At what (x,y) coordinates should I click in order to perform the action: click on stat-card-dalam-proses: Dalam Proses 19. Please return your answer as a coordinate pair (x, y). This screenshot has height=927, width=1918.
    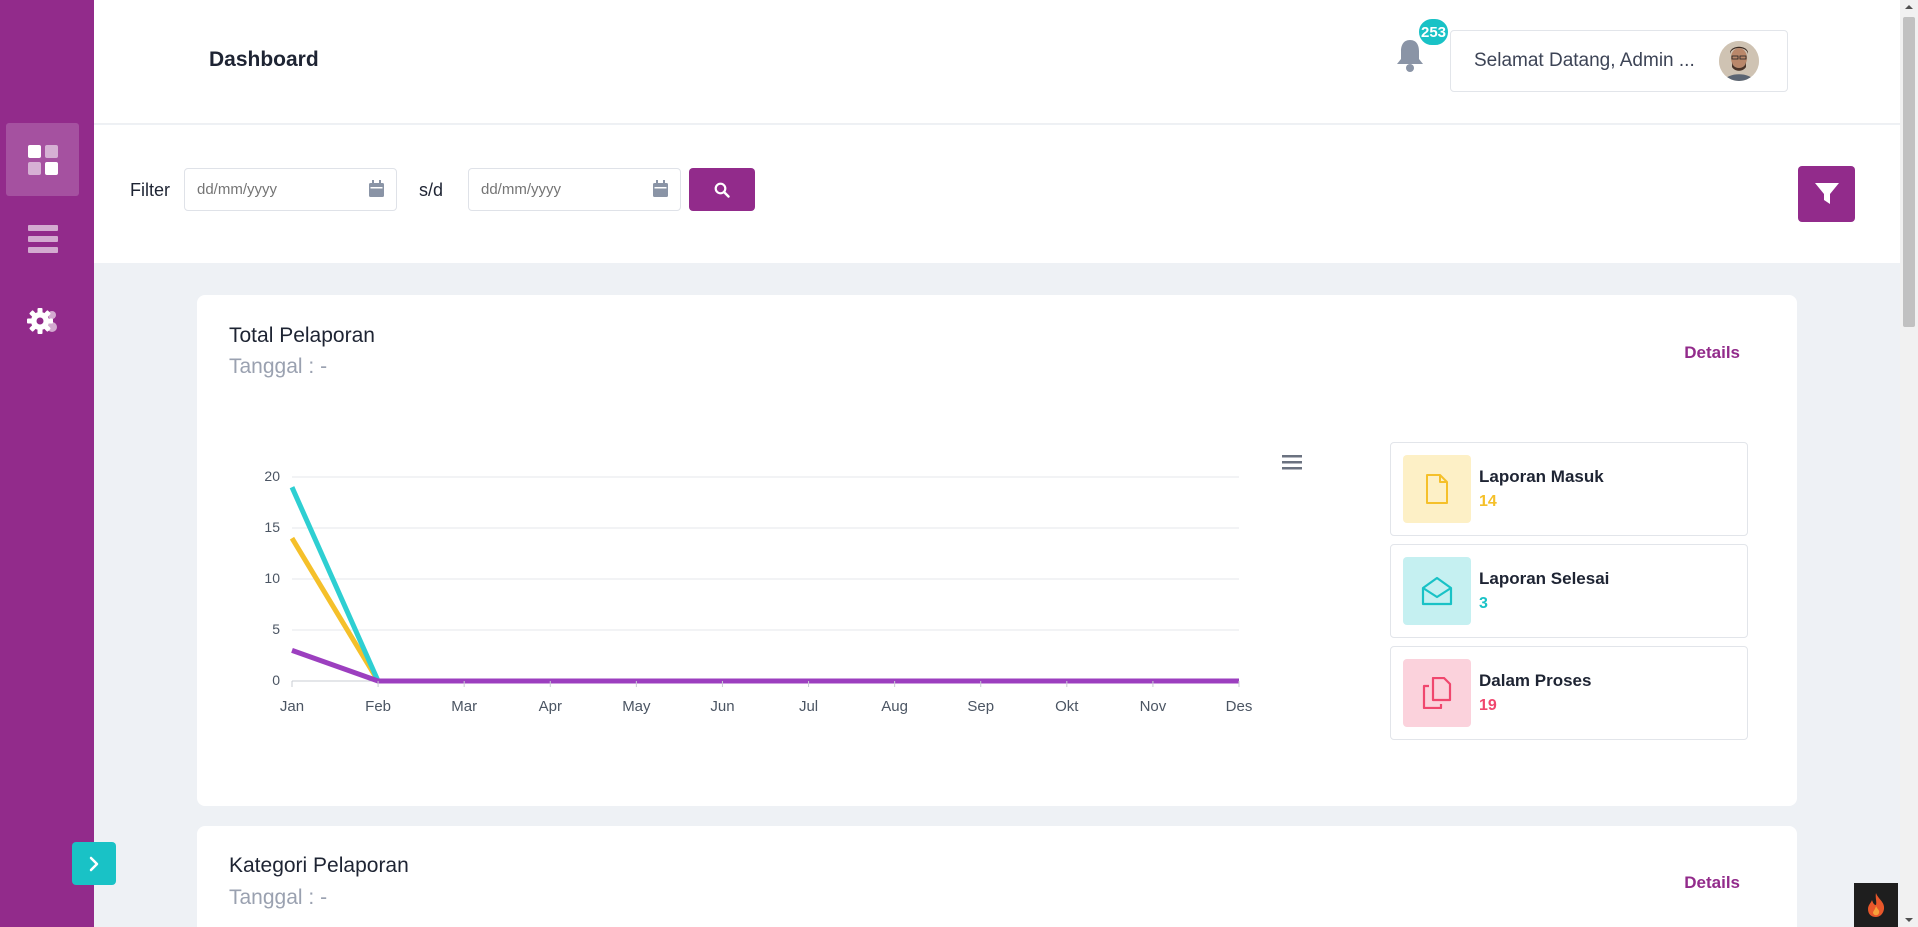
    Looking at the image, I should click on (1569, 693).